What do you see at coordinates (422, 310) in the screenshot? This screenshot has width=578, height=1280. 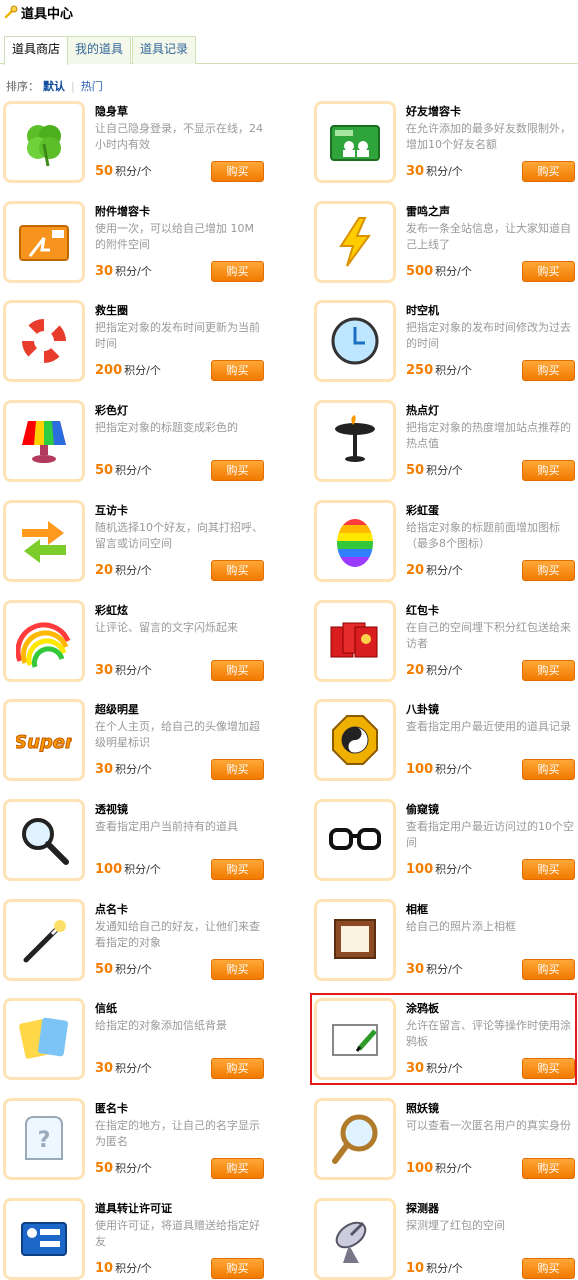 I see `item-name: 时空机` at bounding box center [422, 310].